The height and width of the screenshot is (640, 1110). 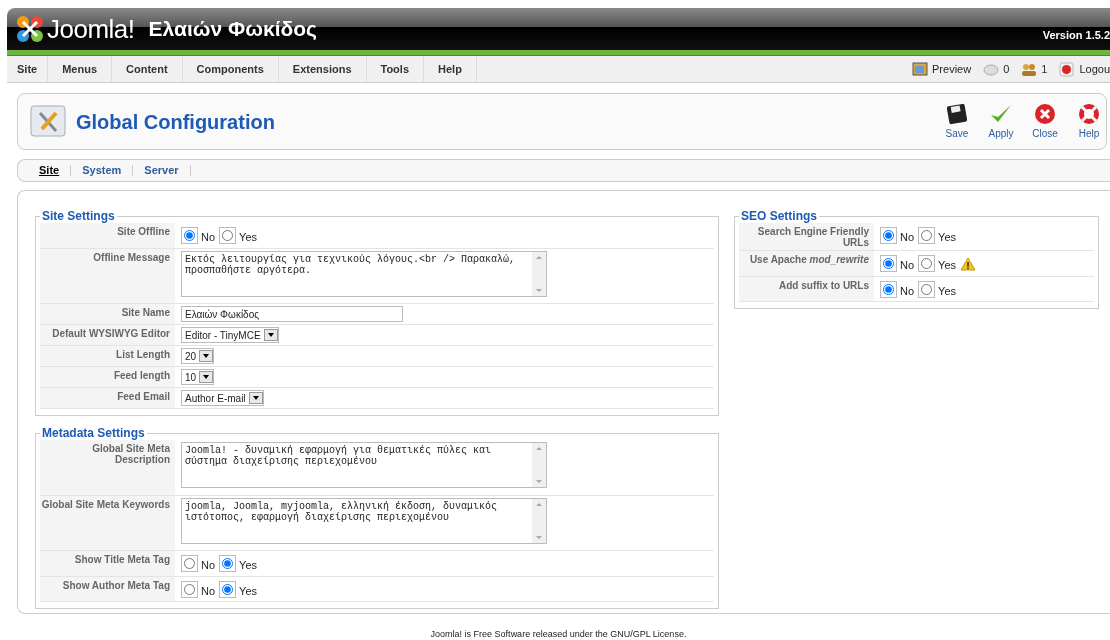 I want to click on status-link: Logou, so click(x=1084, y=69).